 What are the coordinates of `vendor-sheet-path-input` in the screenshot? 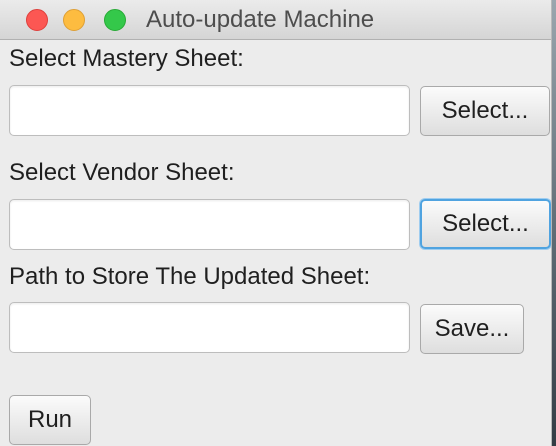 It's located at (209, 224).